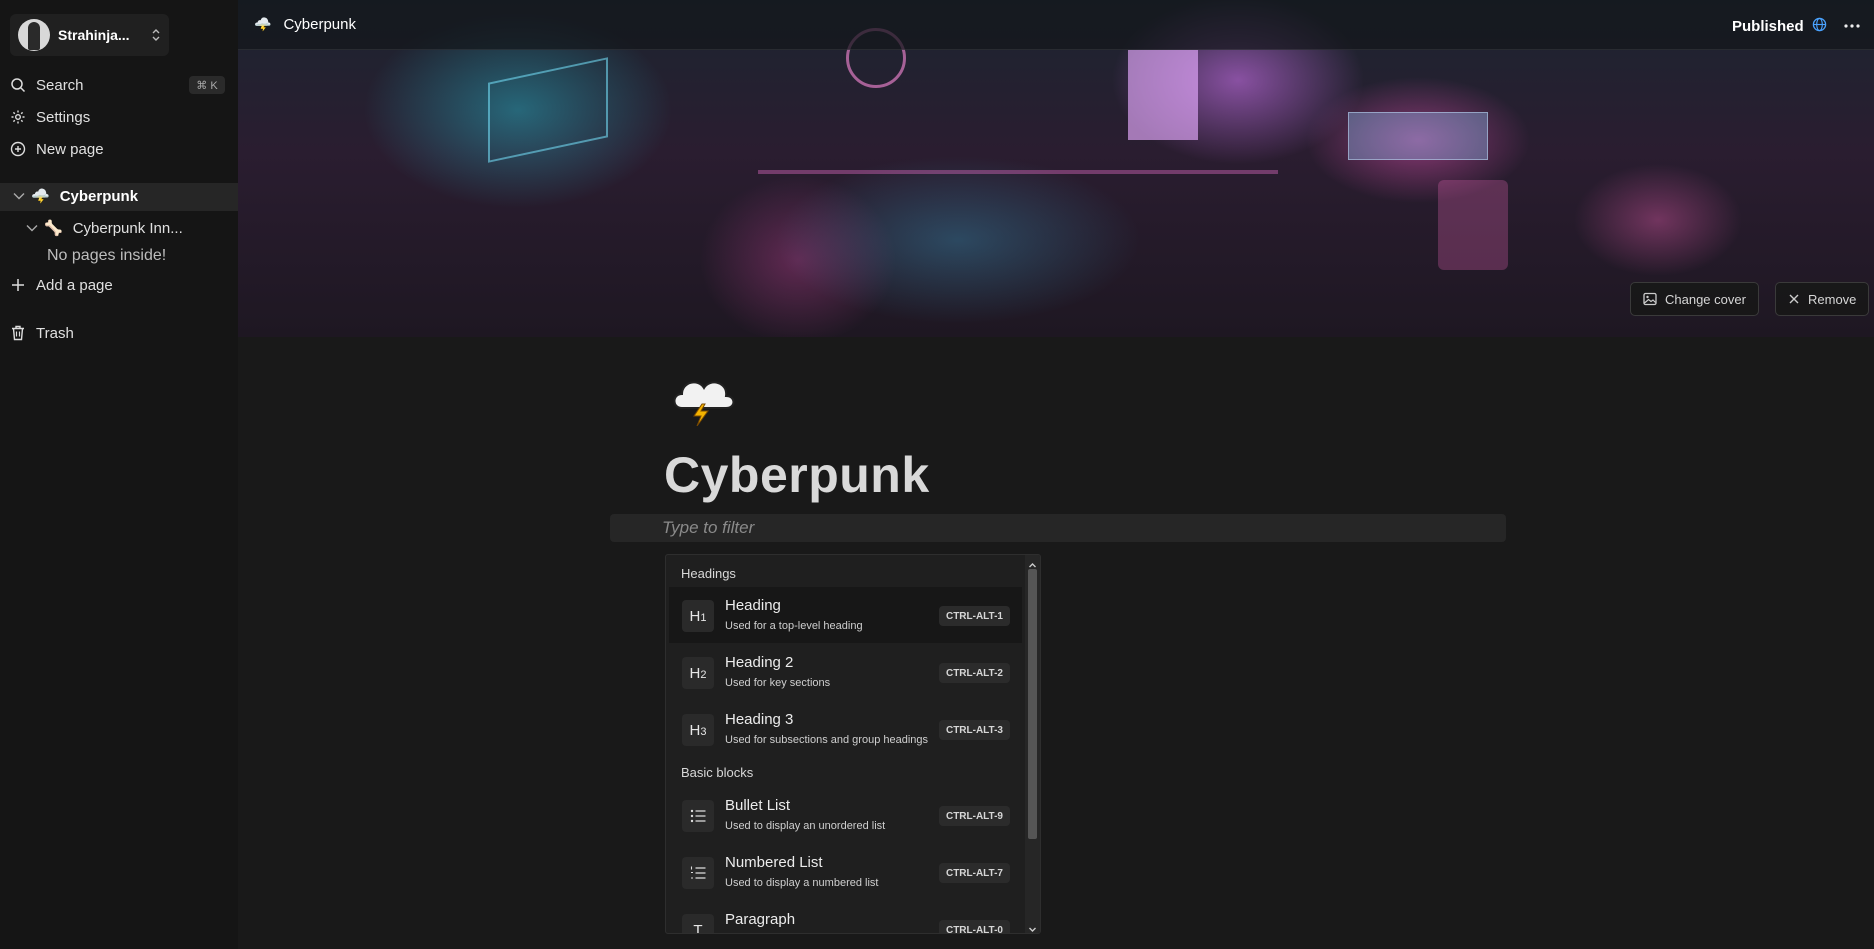  What do you see at coordinates (1032, 562) in the screenshot?
I see `scroll-up-icon` at bounding box center [1032, 562].